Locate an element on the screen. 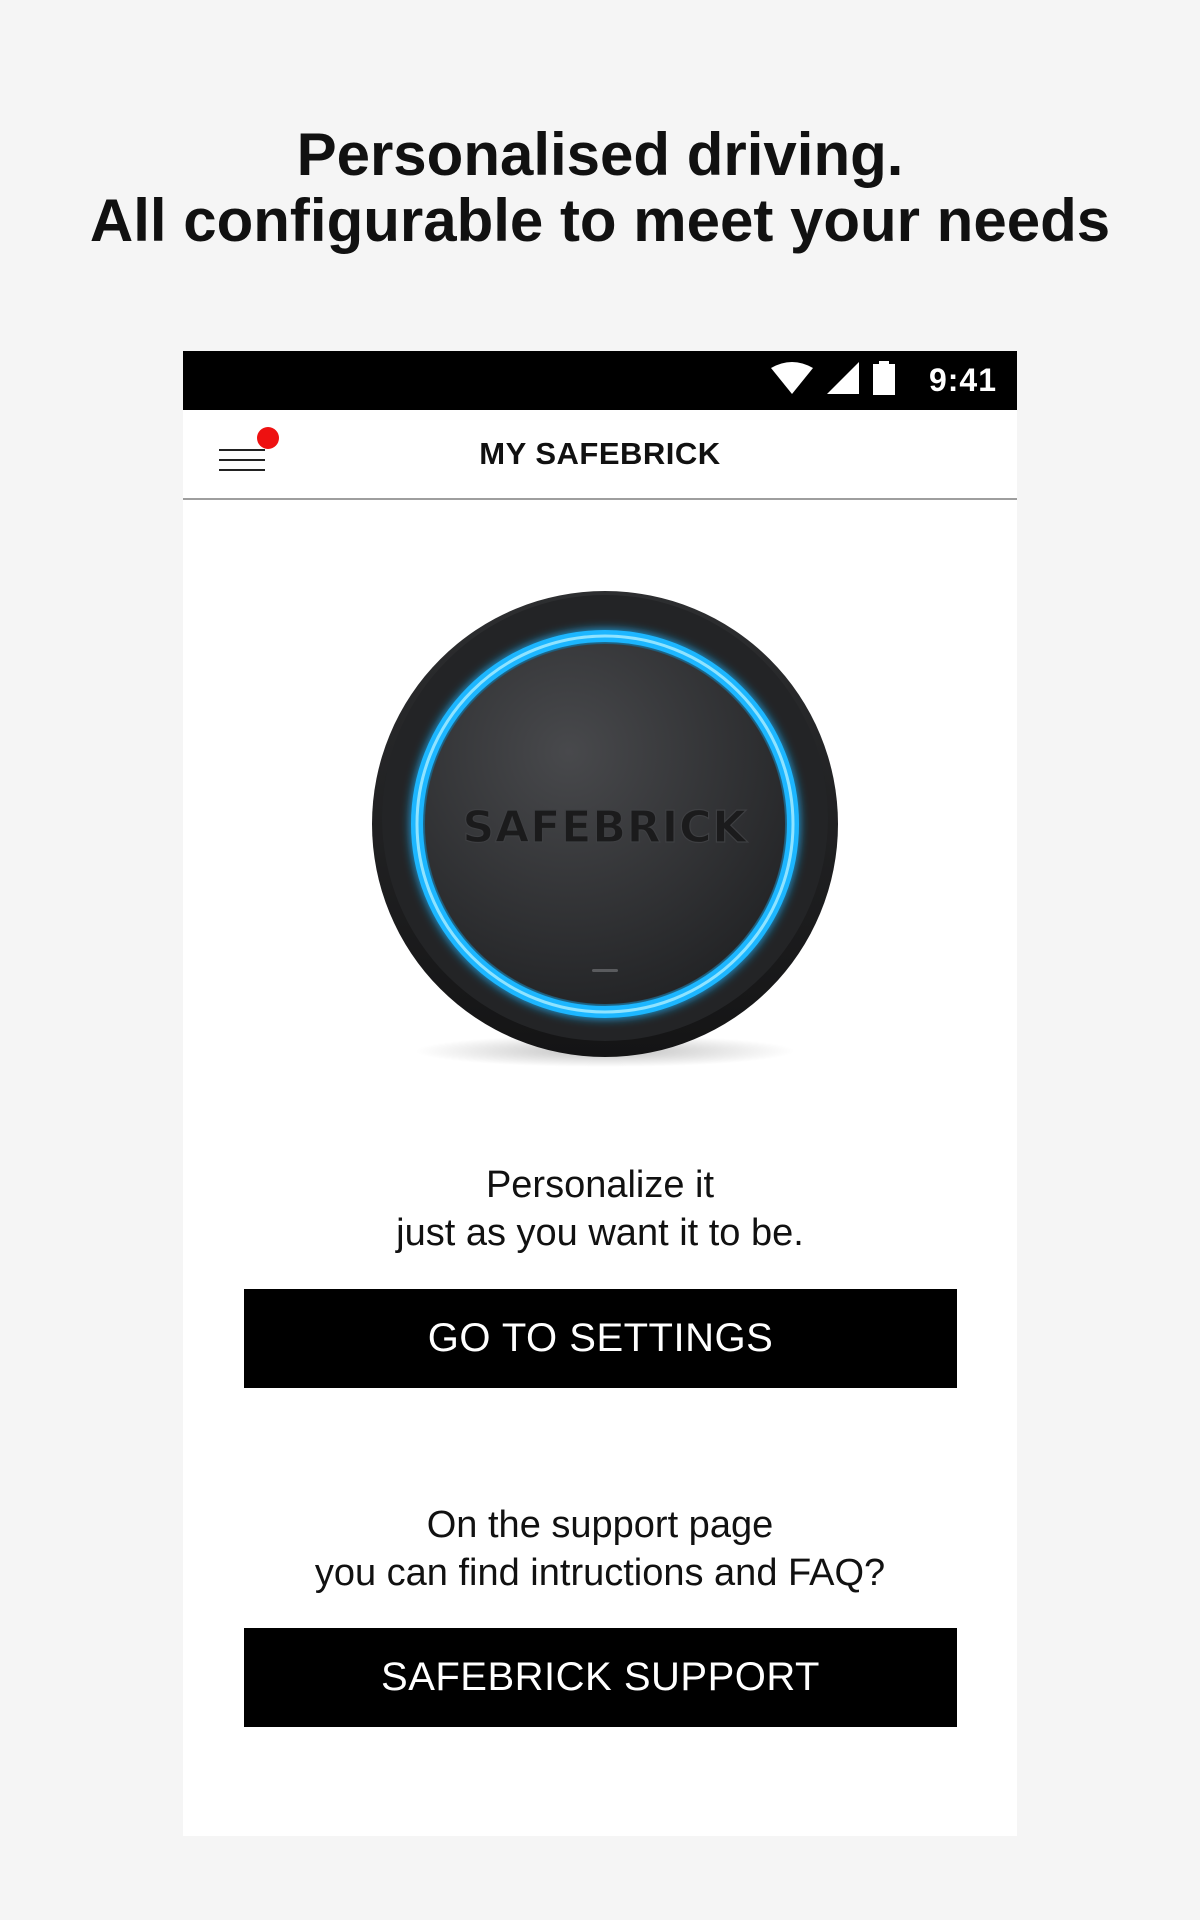  safebrick-support-button: SAFEBRICK SUPPORT is located at coordinates (600, 1677).